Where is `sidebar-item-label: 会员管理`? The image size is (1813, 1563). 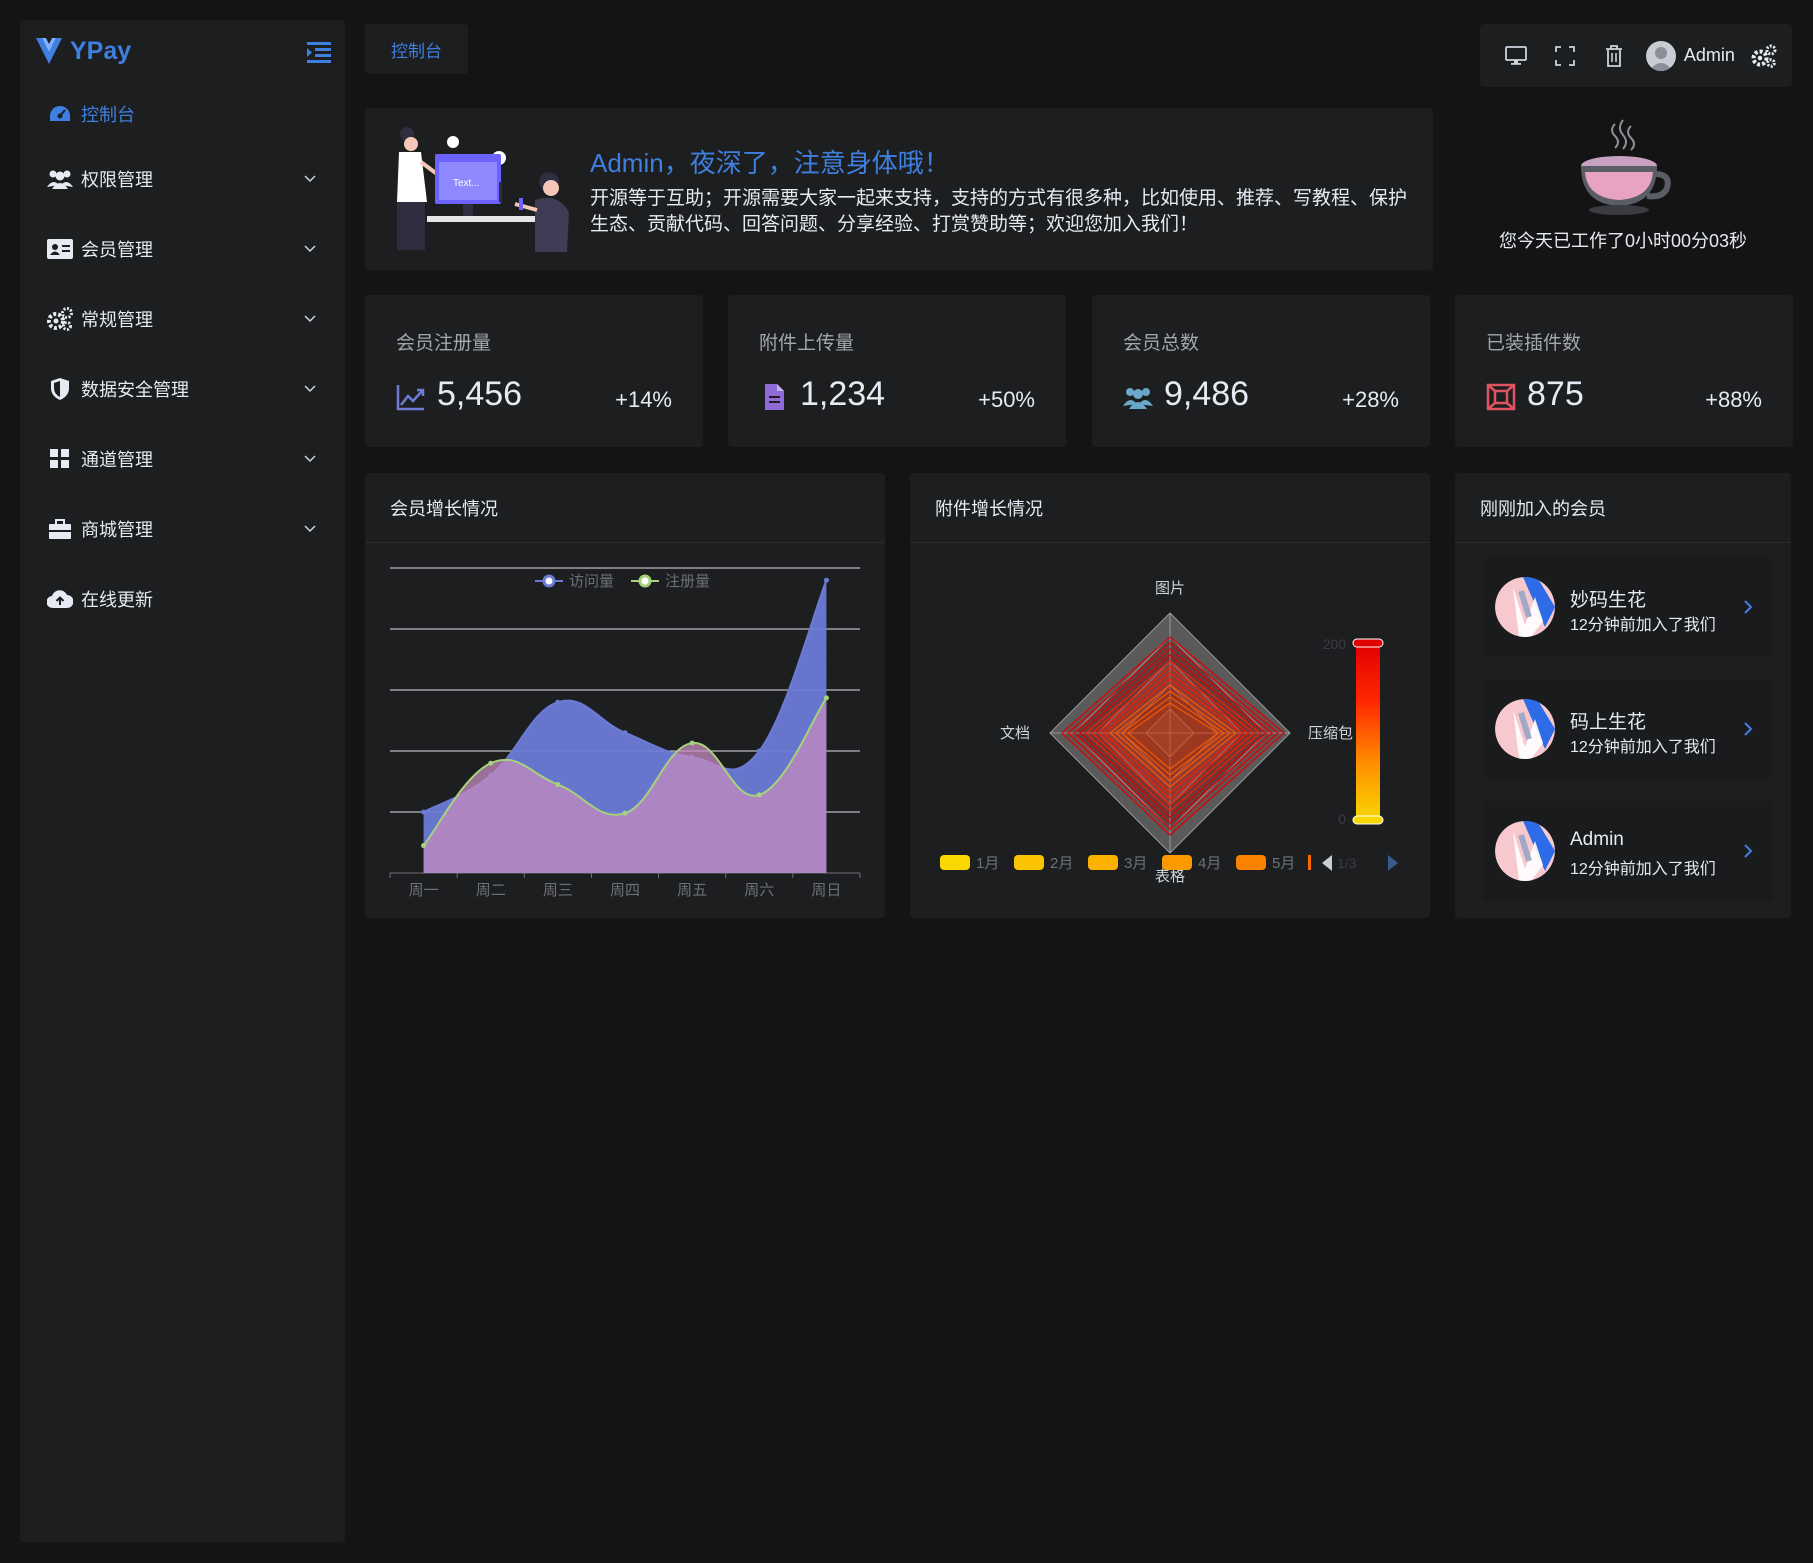
sidebar-item-label: 会员管理 is located at coordinates (117, 250).